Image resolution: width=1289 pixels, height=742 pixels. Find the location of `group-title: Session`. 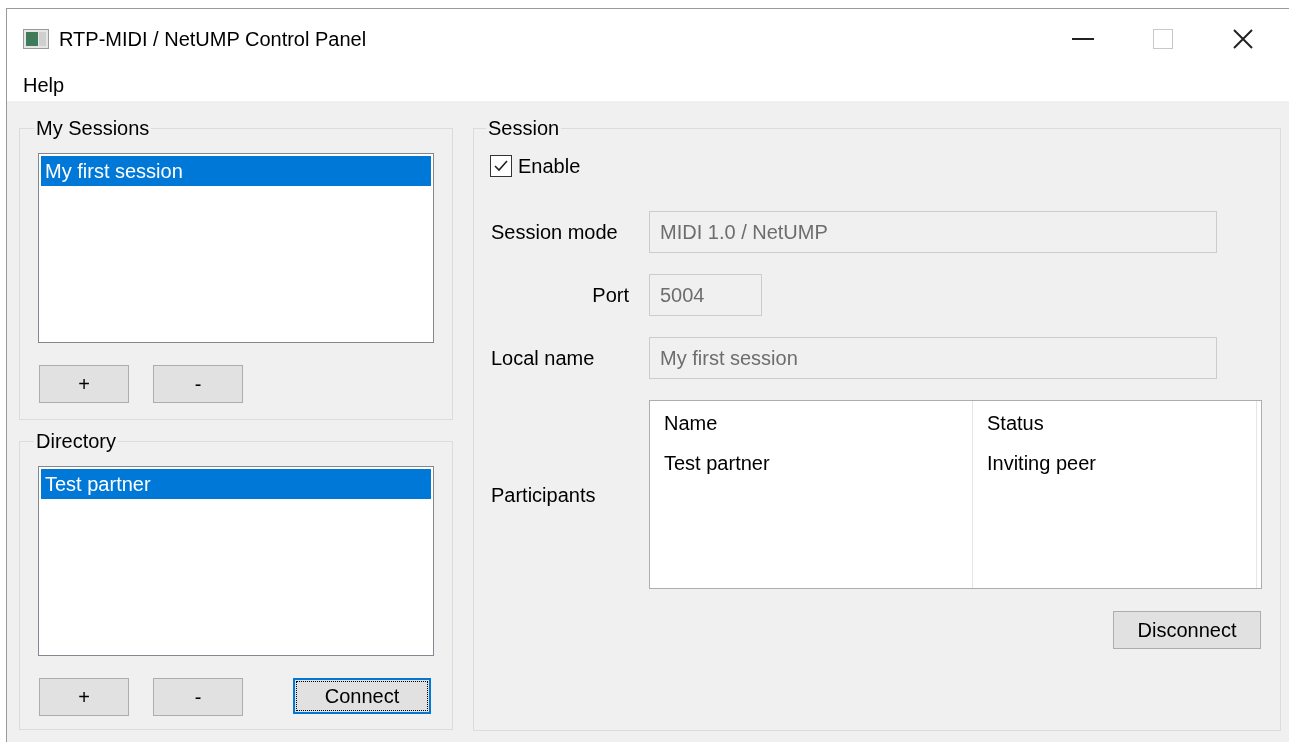

group-title: Session is located at coordinates (524, 128).